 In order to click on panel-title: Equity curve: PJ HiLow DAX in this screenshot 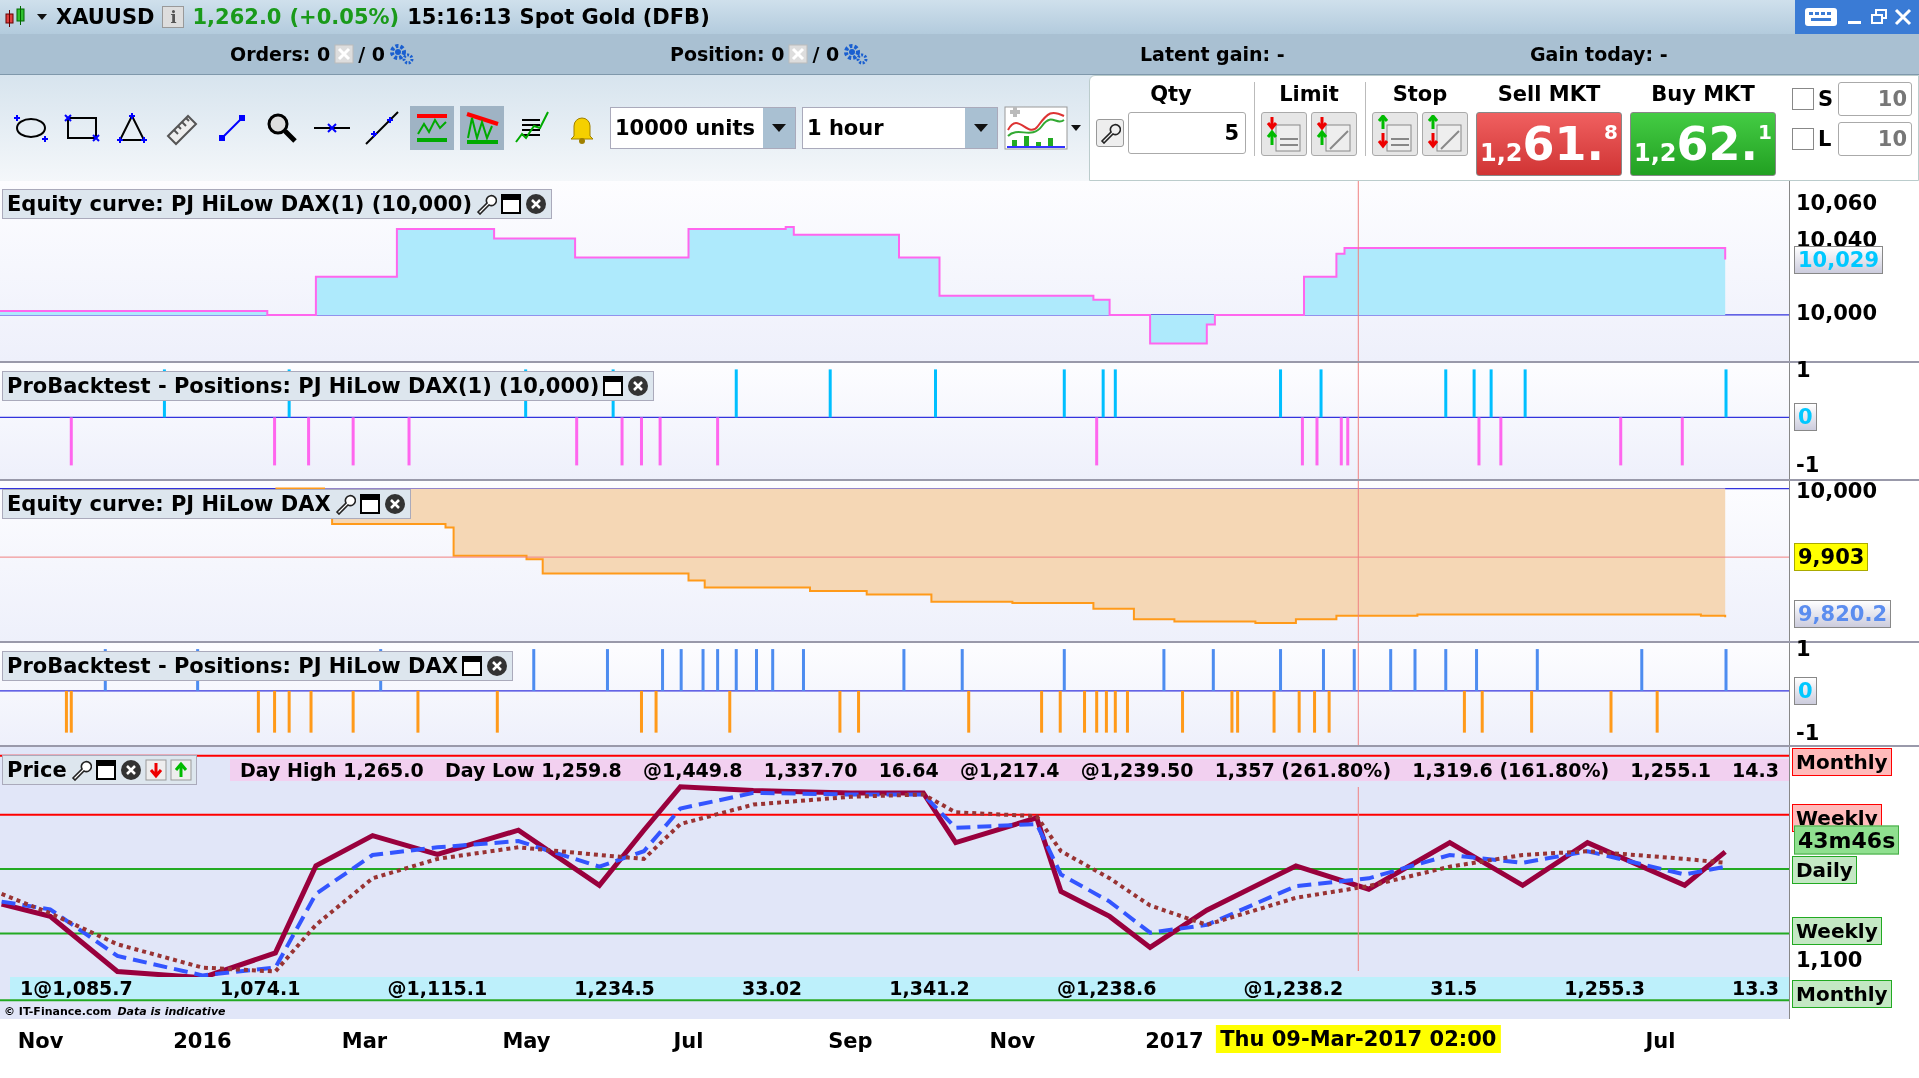, I will do `click(169, 504)`.